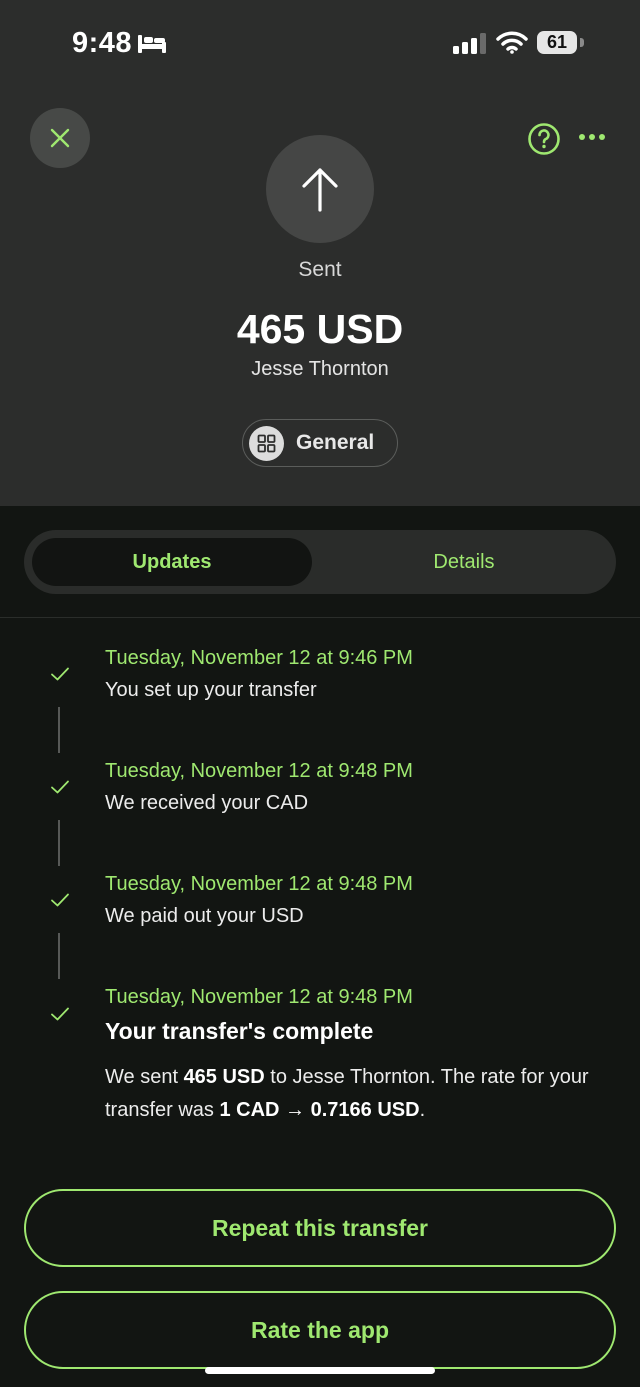 The width and height of the screenshot is (640, 1387). Describe the element at coordinates (152, 44) in the screenshot. I see `bed-icon` at that location.